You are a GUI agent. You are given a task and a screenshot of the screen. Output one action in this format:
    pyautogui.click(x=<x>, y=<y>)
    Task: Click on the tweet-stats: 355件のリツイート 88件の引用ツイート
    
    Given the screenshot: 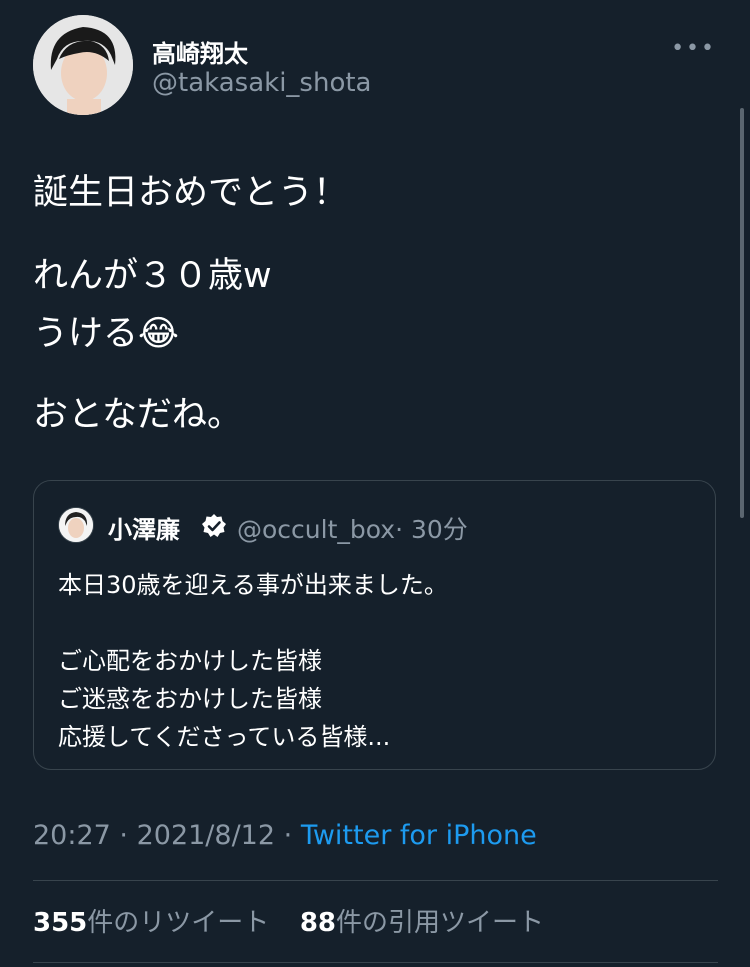 What is the action you would take?
    pyautogui.click(x=288, y=920)
    